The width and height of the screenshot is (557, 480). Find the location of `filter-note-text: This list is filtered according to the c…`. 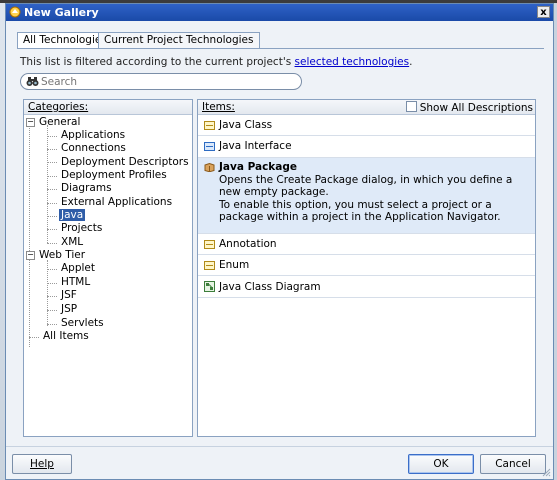

filter-note-text: This list is filtered according to the c… is located at coordinates (157, 62).